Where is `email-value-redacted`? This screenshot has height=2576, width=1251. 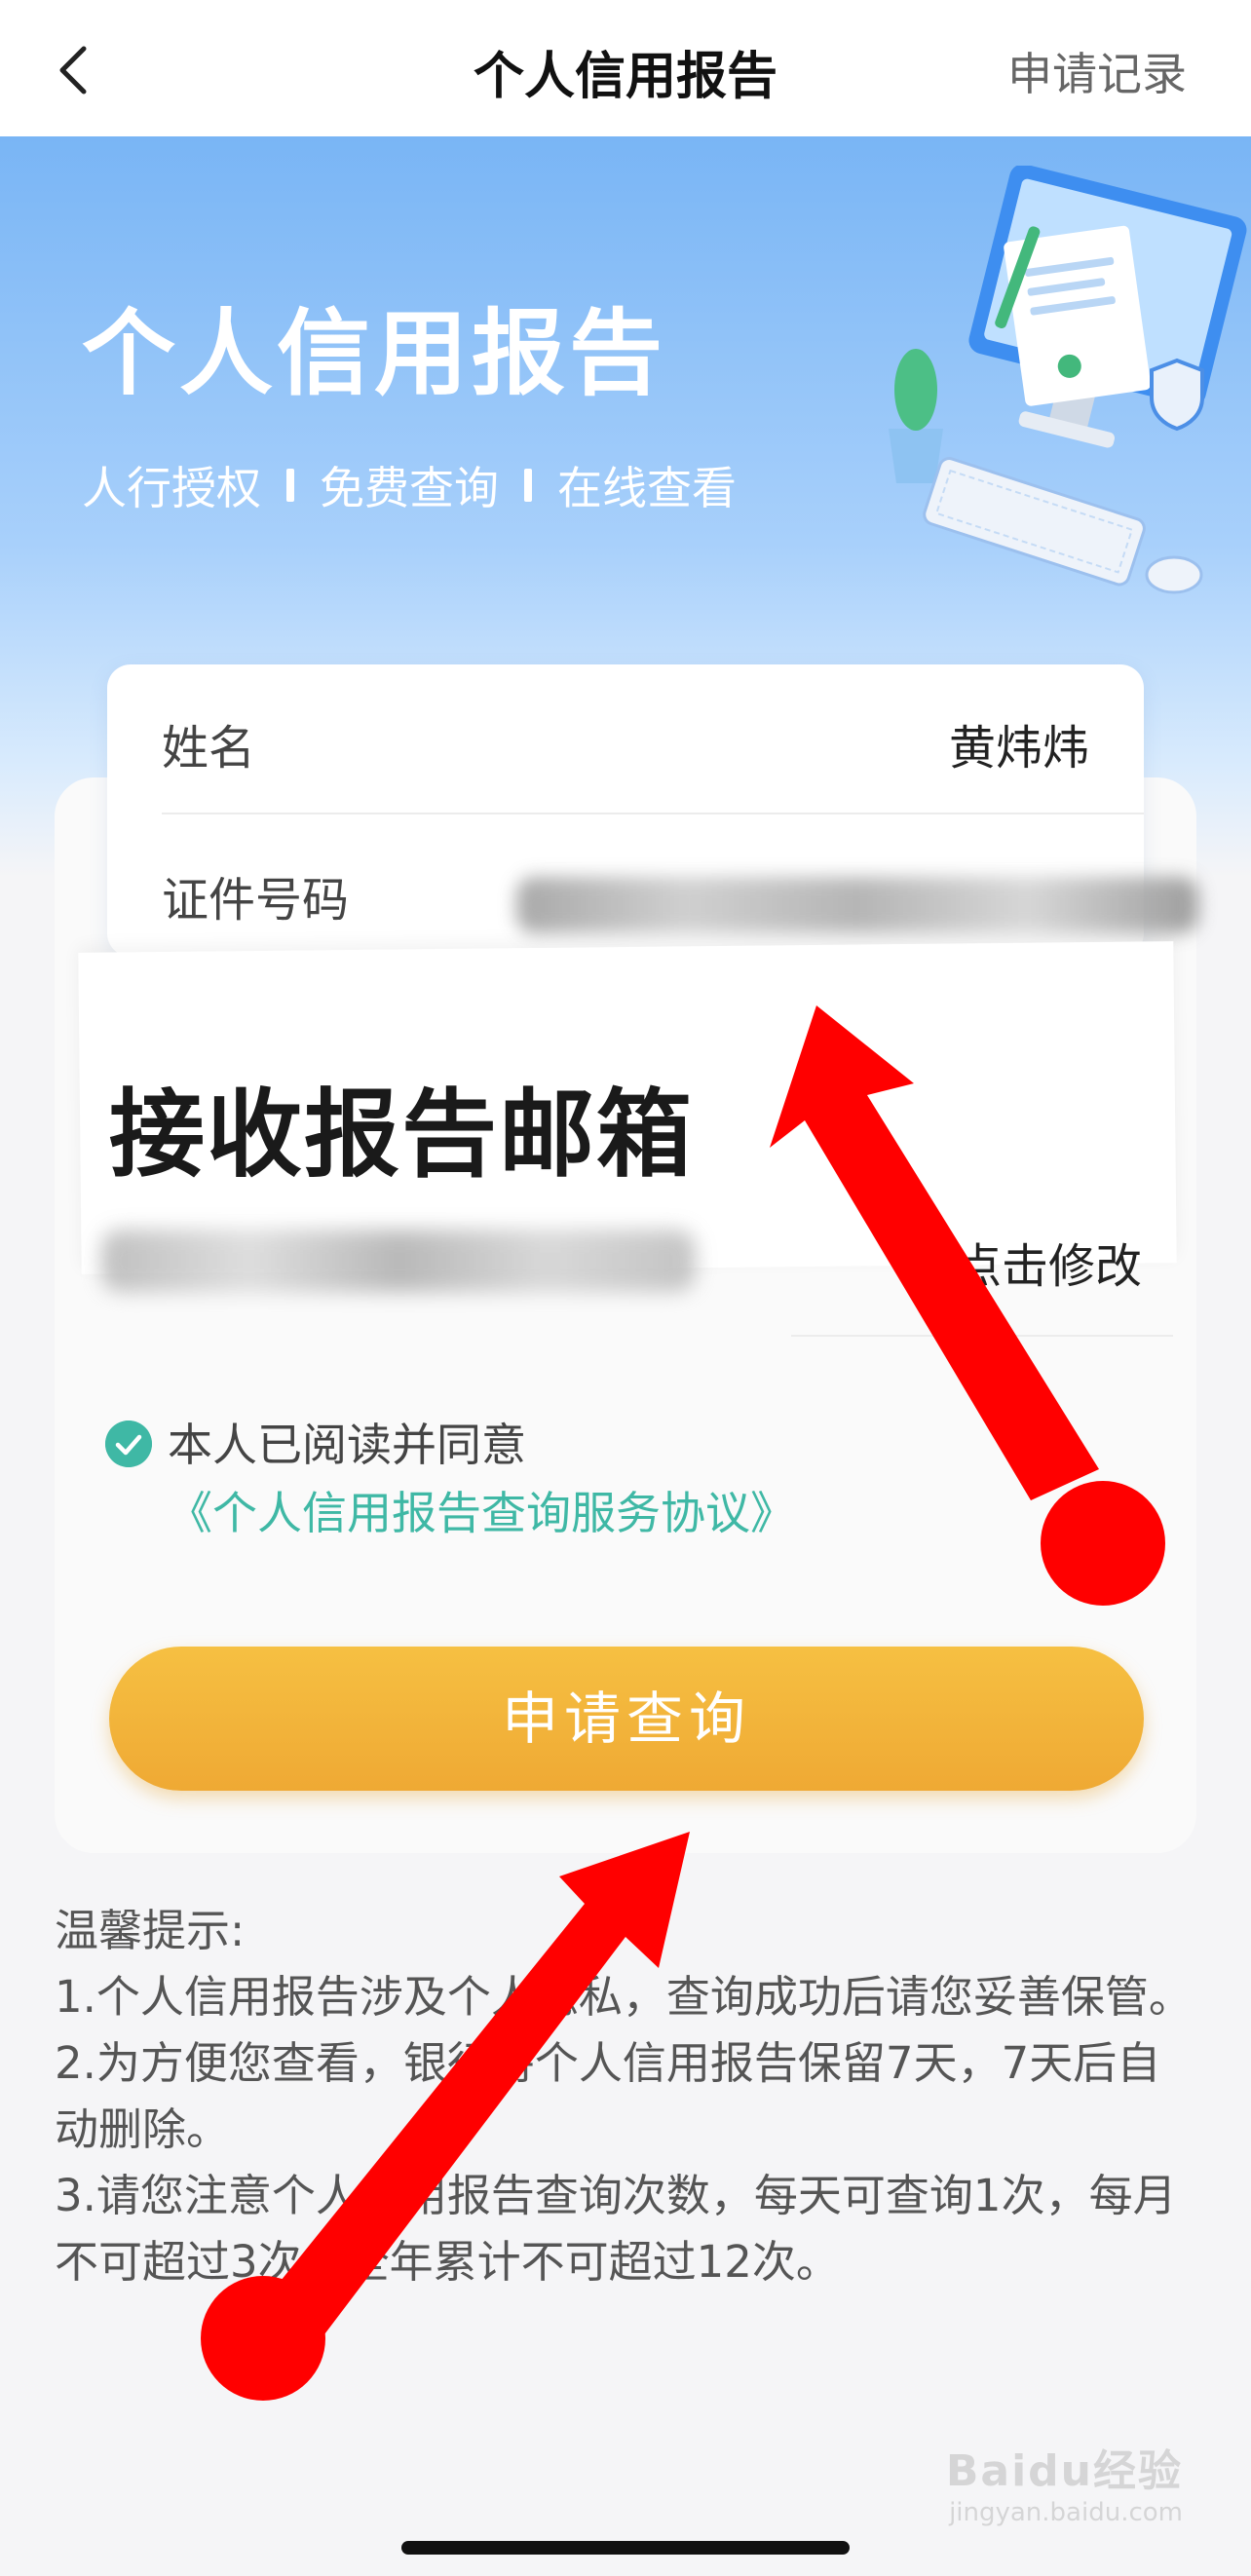 email-value-redacted is located at coordinates (398, 1261).